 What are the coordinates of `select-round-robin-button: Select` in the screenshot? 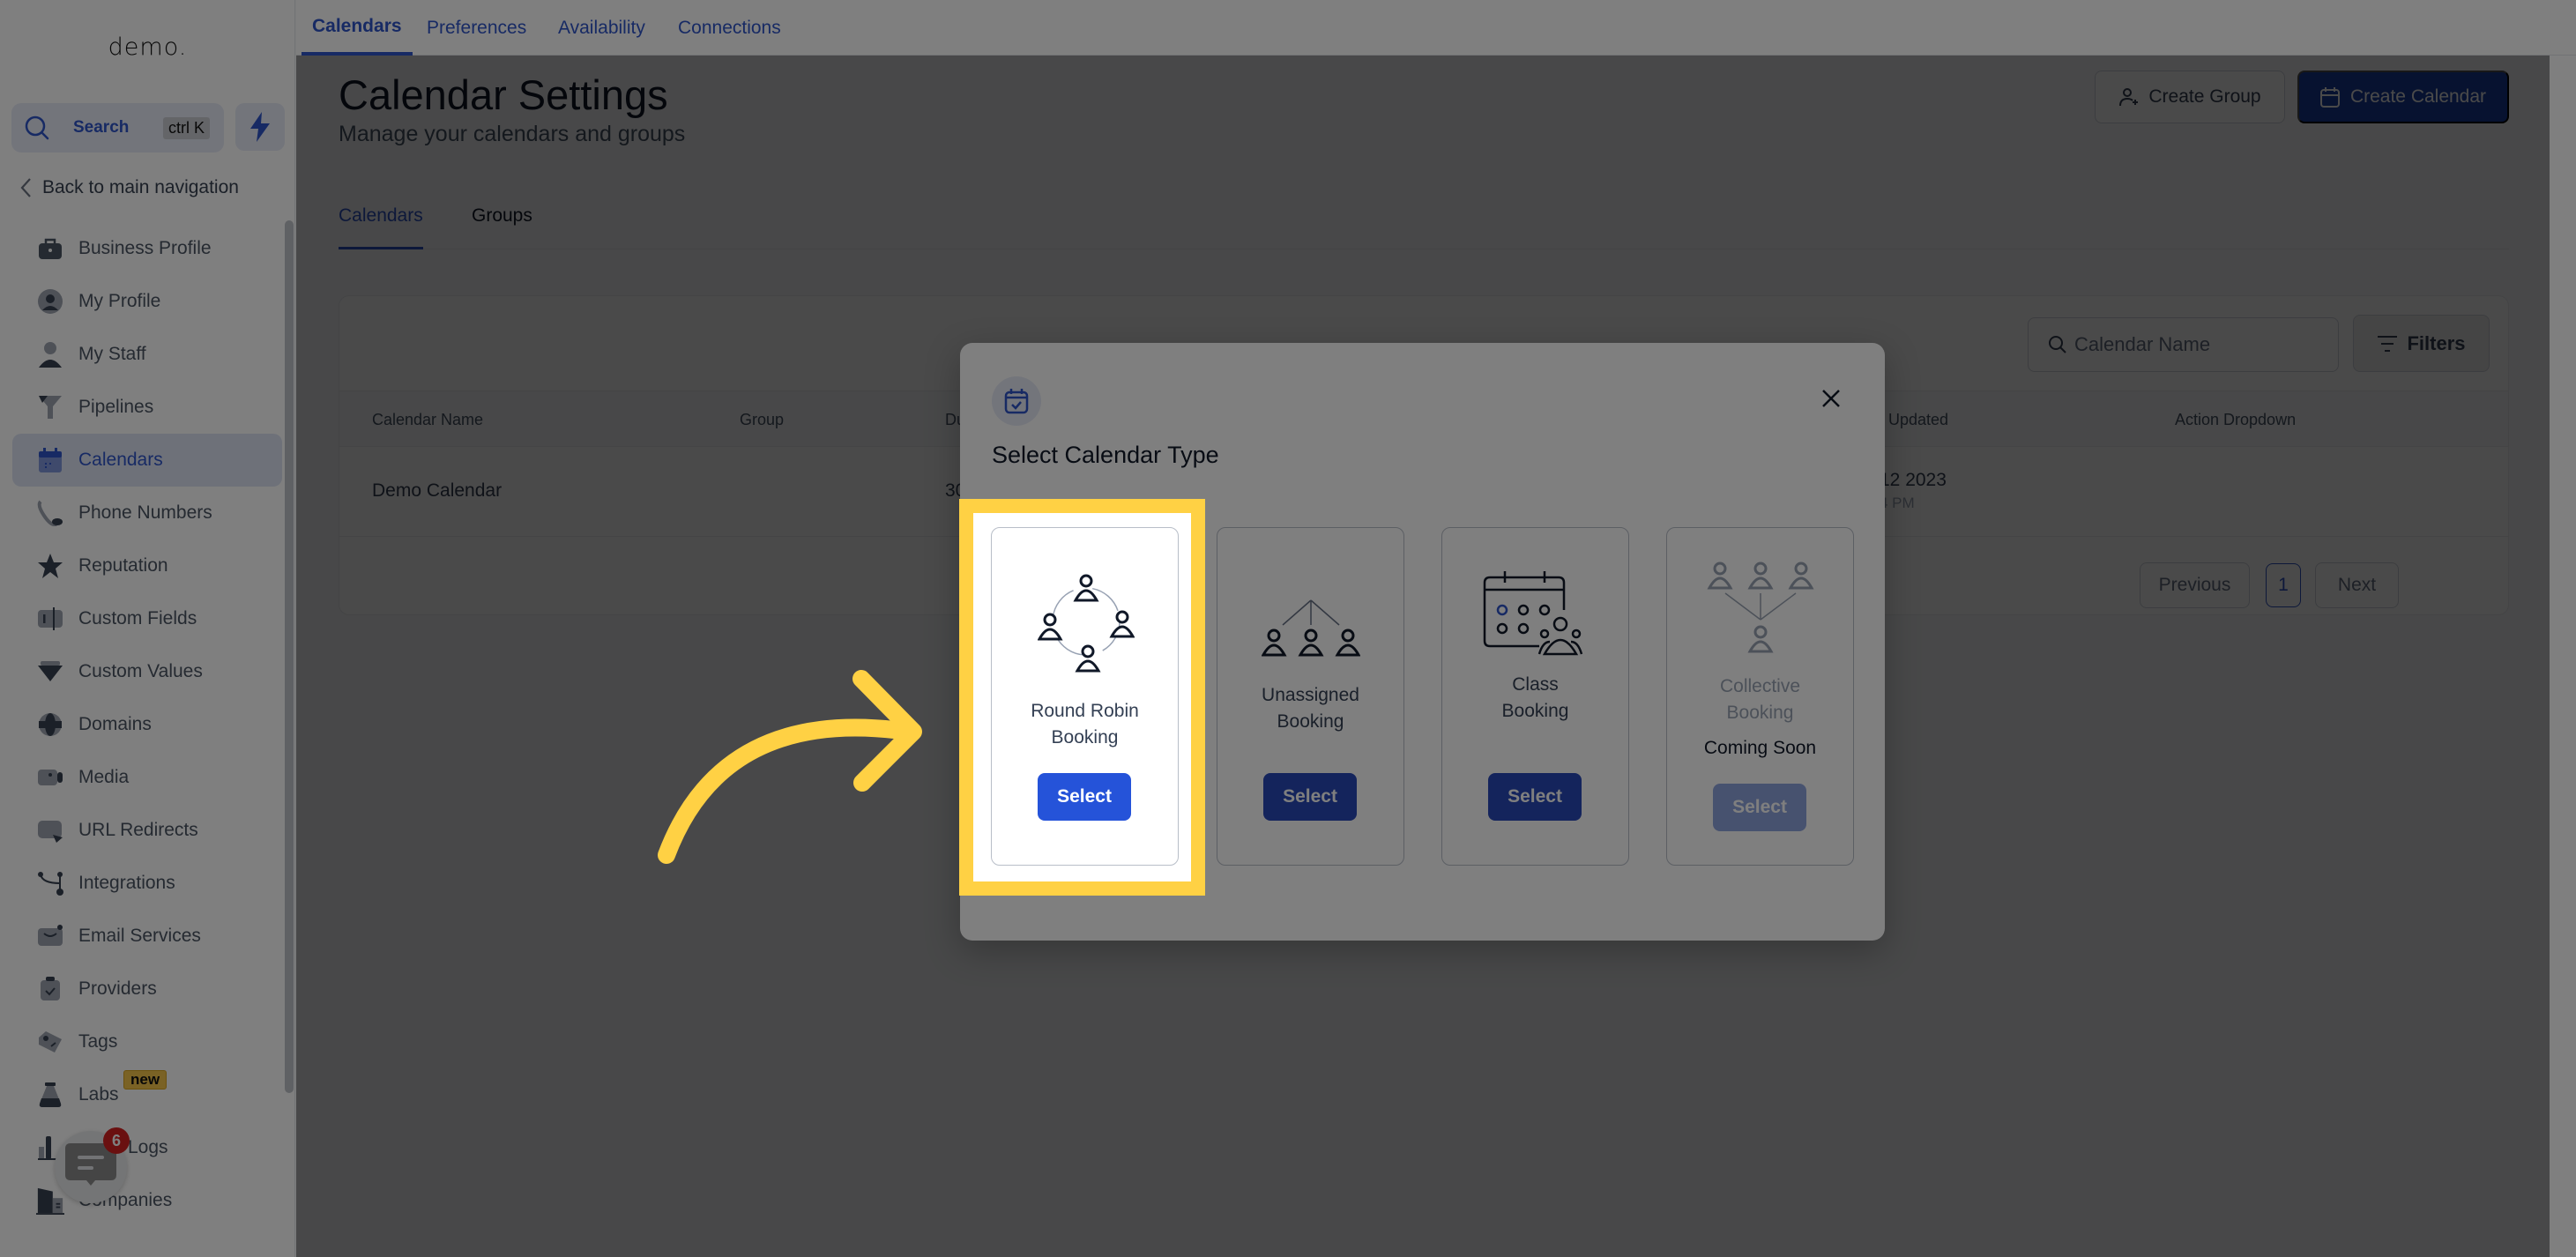 It's located at (1085, 797).